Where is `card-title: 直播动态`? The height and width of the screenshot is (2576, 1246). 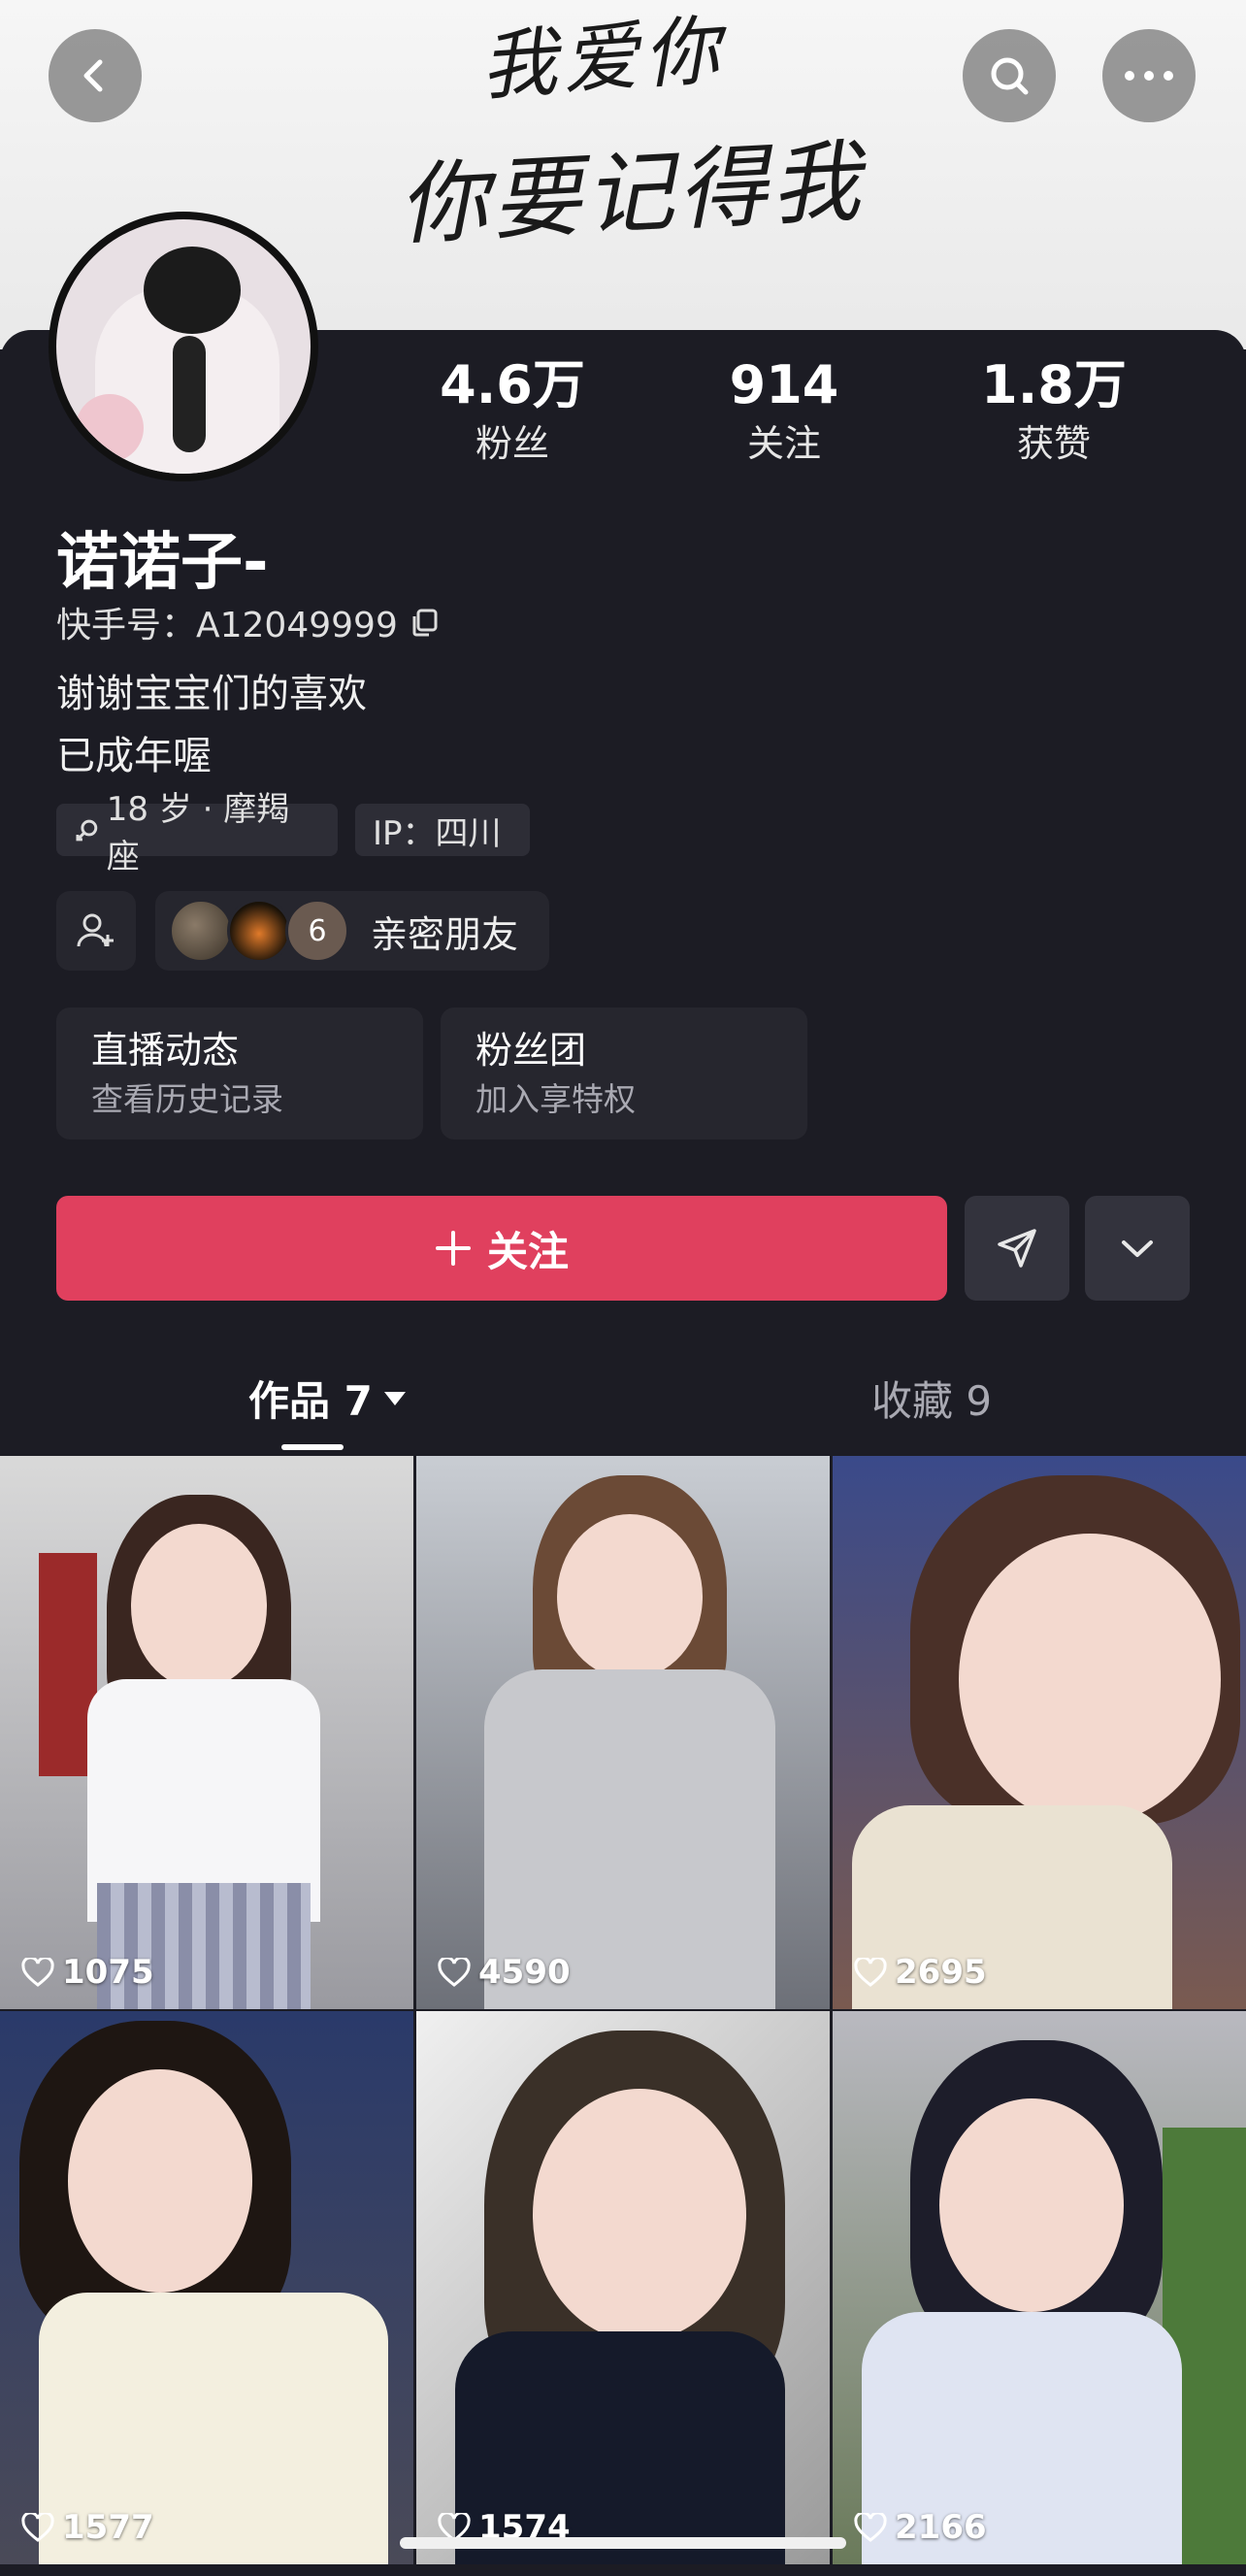 card-title: 直播动态 is located at coordinates (166, 1050).